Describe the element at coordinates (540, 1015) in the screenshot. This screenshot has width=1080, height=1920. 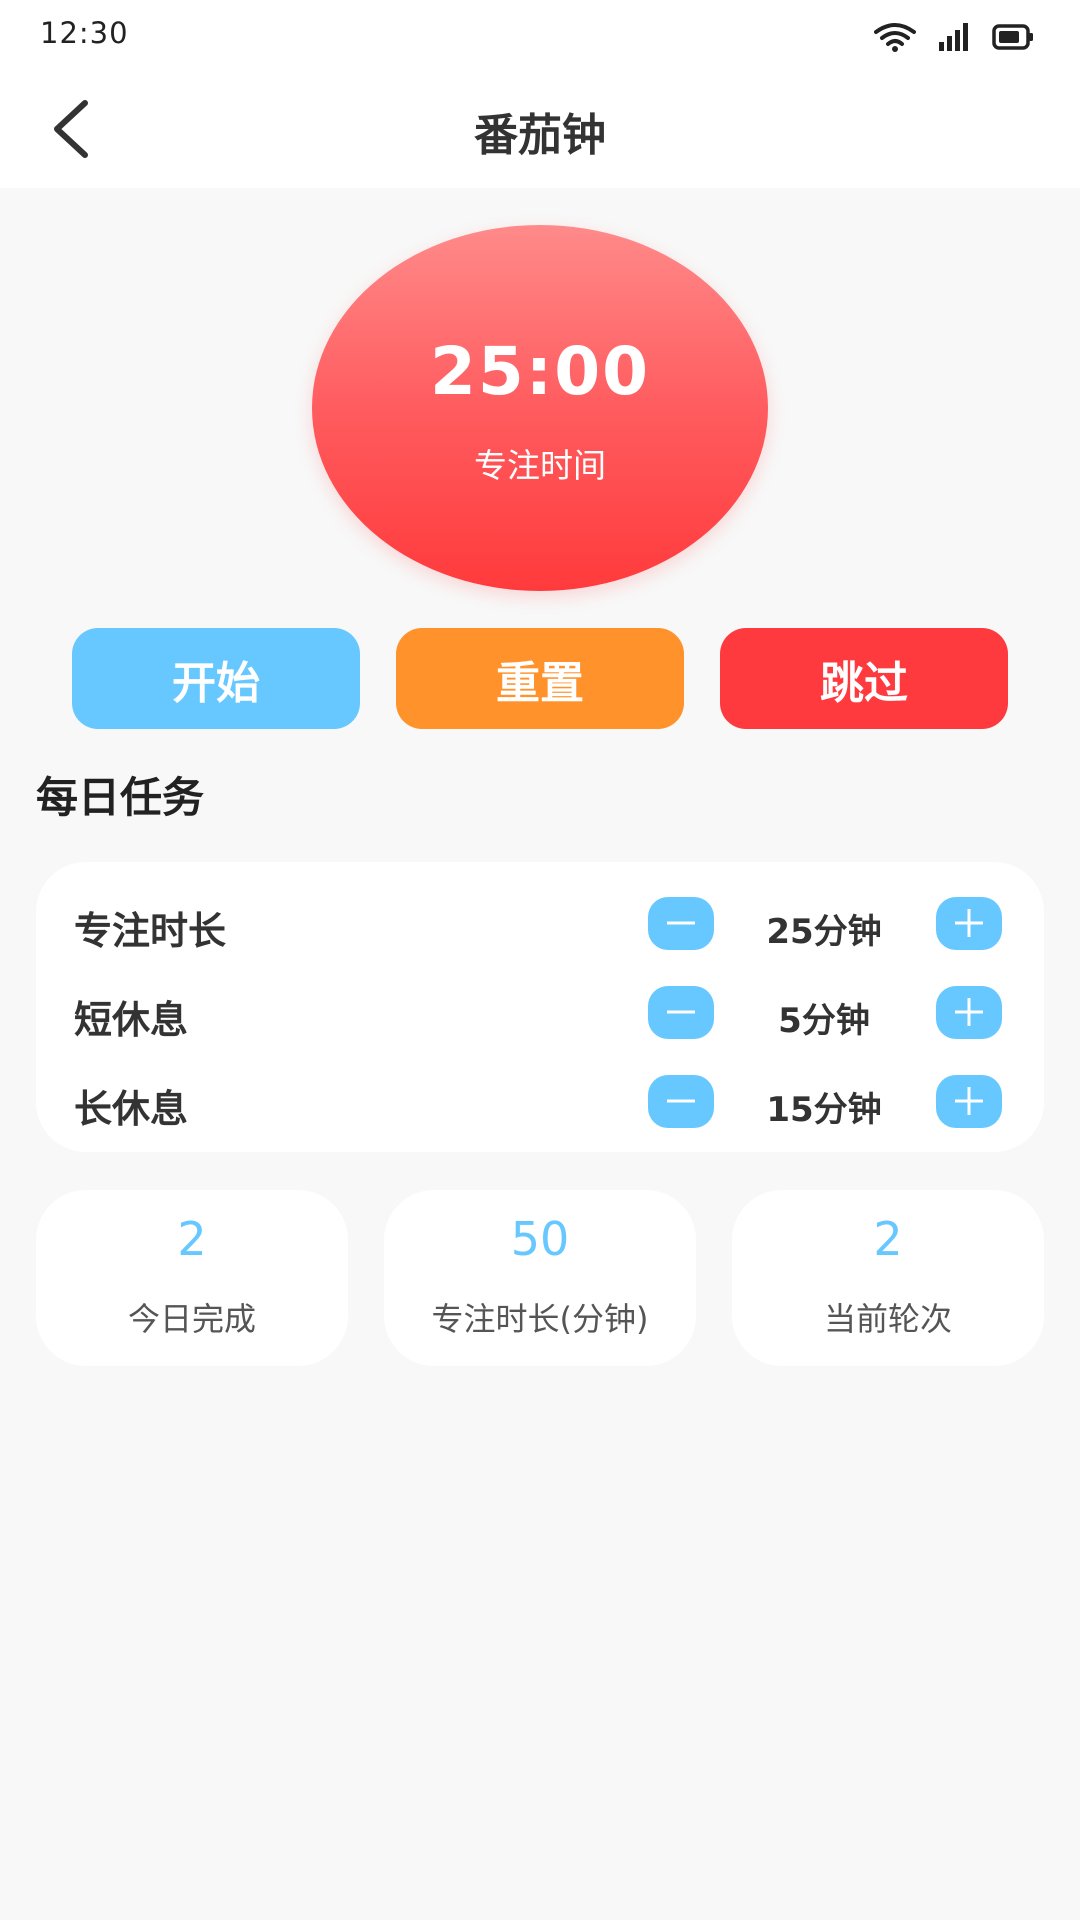
I see `setting-row-short-break: 短休息 5分钟` at that location.